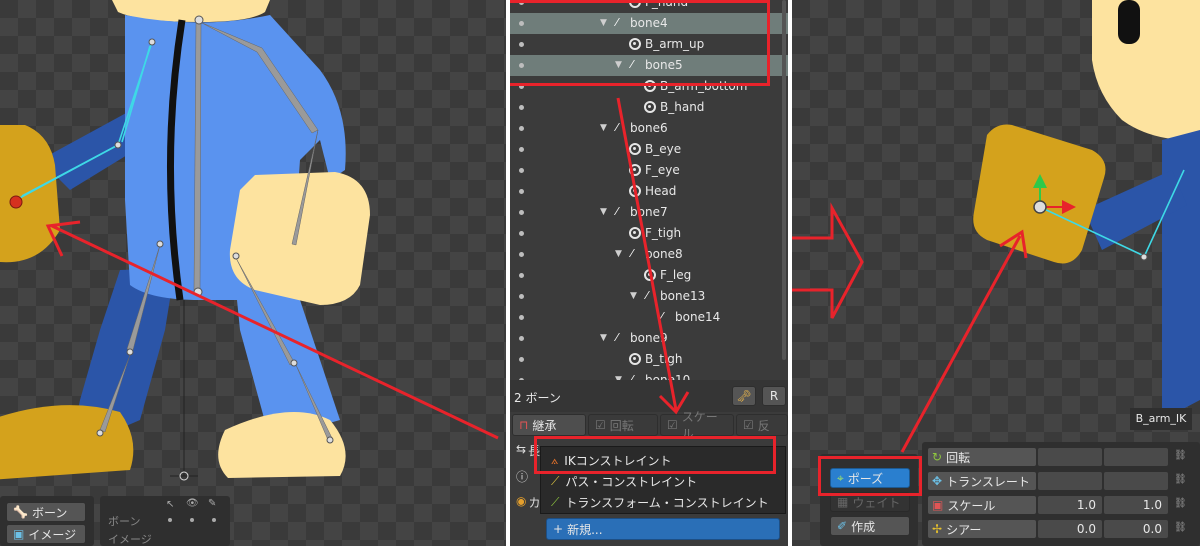 This screenshot has height=546, width=1200. Describe the element at coordinates (649, 338) in the screenshot. I see `outliner-row: ▼ ⁄ bone9` at that location.